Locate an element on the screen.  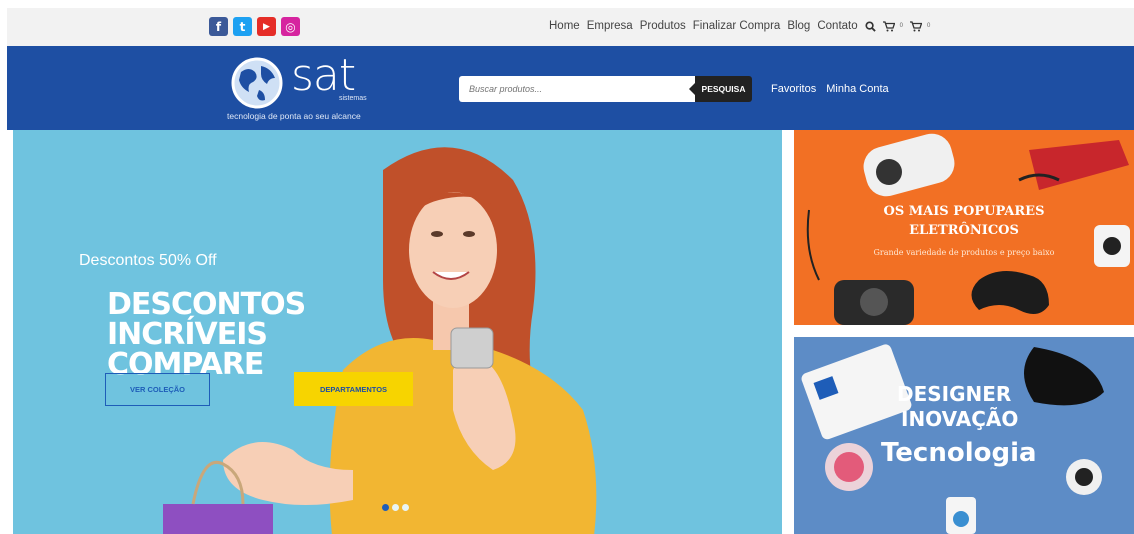
view-collection-button: VER COLEÇÃO is located at coordinates (157, 389).